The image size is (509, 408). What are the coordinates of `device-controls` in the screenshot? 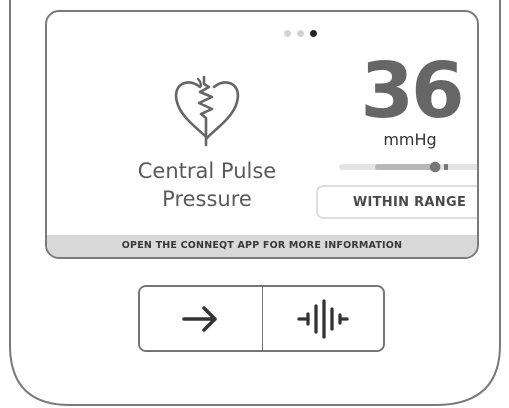 It's located at (261, 318).